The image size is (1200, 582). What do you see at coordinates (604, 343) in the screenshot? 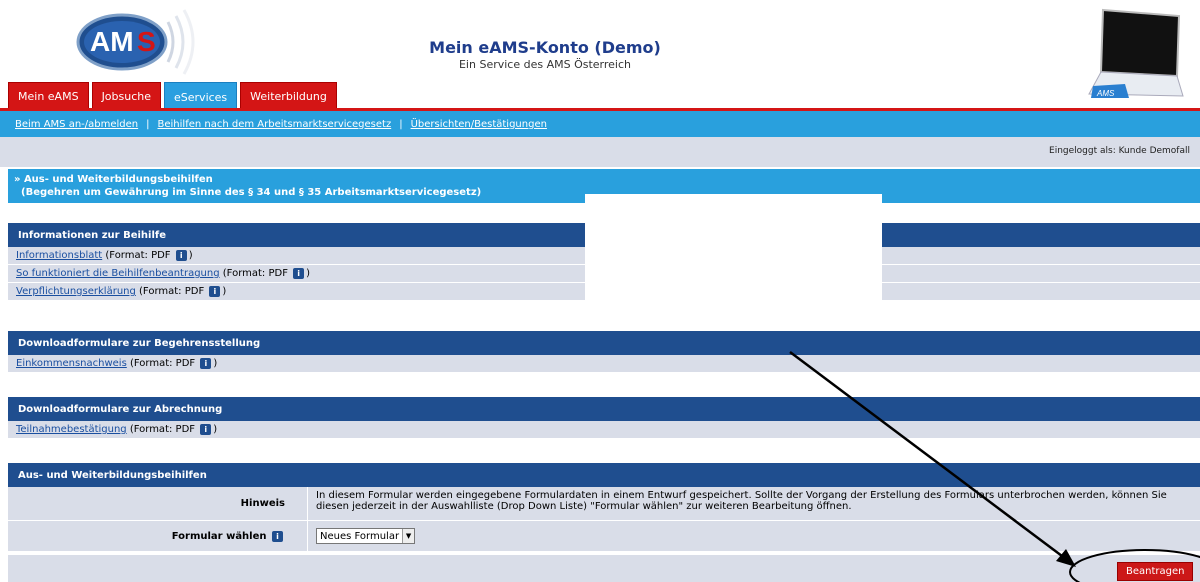
I see `section-header: Downloadformulare zur Begehrensstellung` at bounding box center [604, 343].